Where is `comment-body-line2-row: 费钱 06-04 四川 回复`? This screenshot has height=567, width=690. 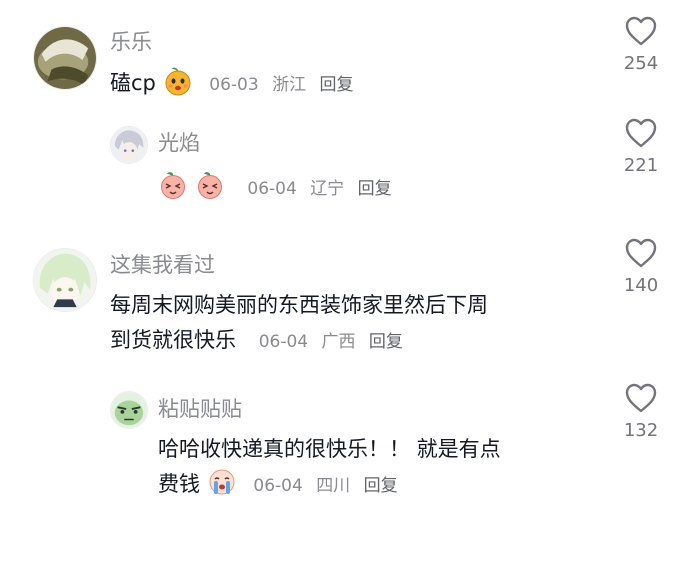
comment-body-line2-row: 费钱 06-04 四川 回复 is located at coordinates (373, 485).